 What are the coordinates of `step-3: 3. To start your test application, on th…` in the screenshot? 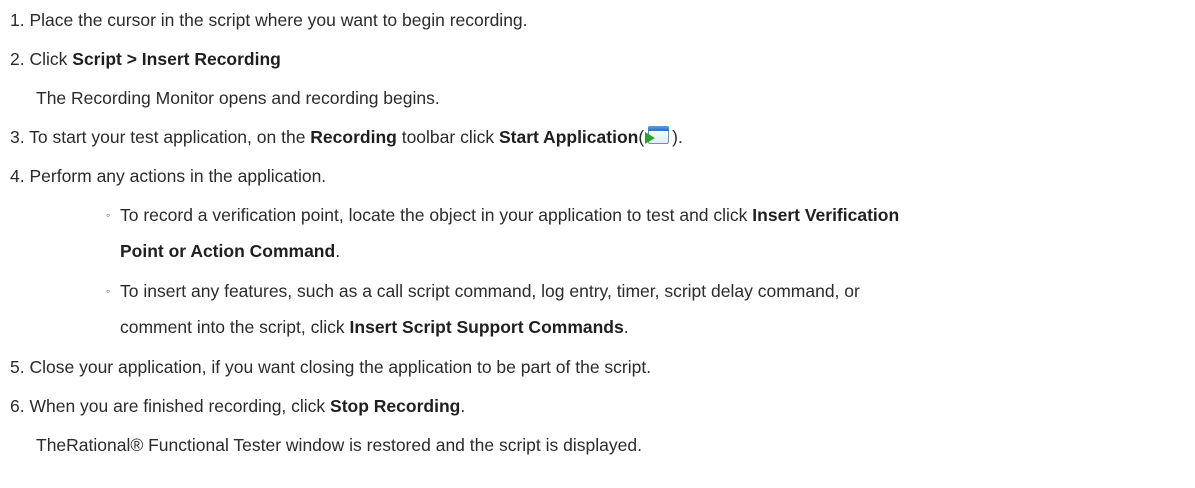 It's located at (346, 136).